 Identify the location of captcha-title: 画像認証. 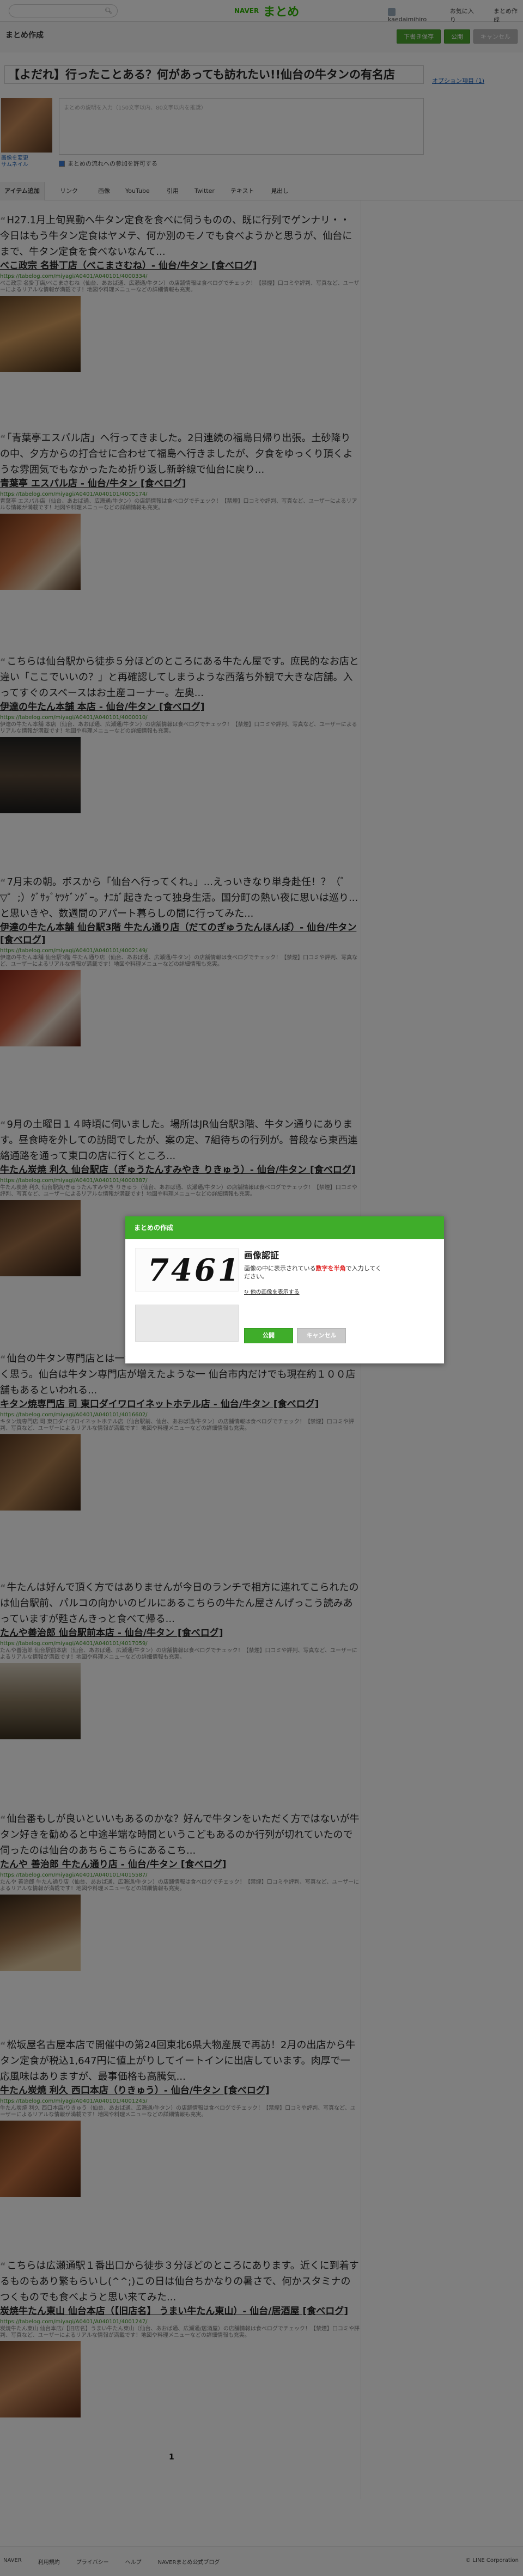
(261, 1255).